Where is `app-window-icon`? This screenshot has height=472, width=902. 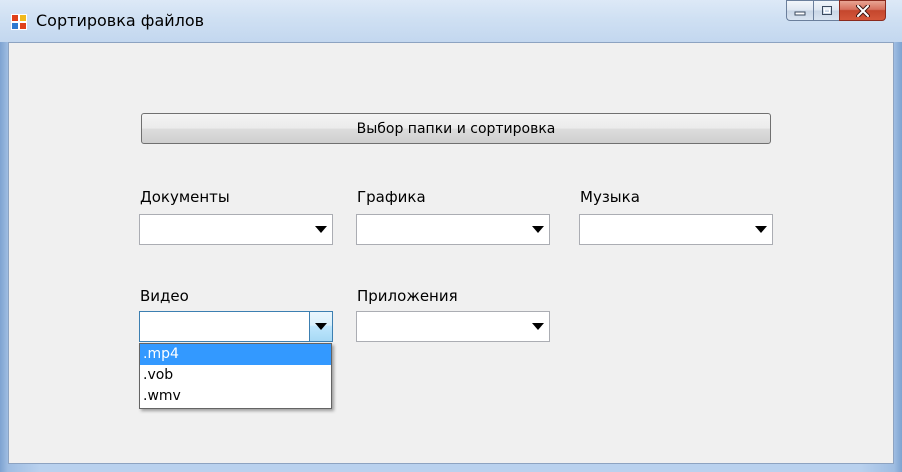
app-window-icon is located at coordinates (19, 22).